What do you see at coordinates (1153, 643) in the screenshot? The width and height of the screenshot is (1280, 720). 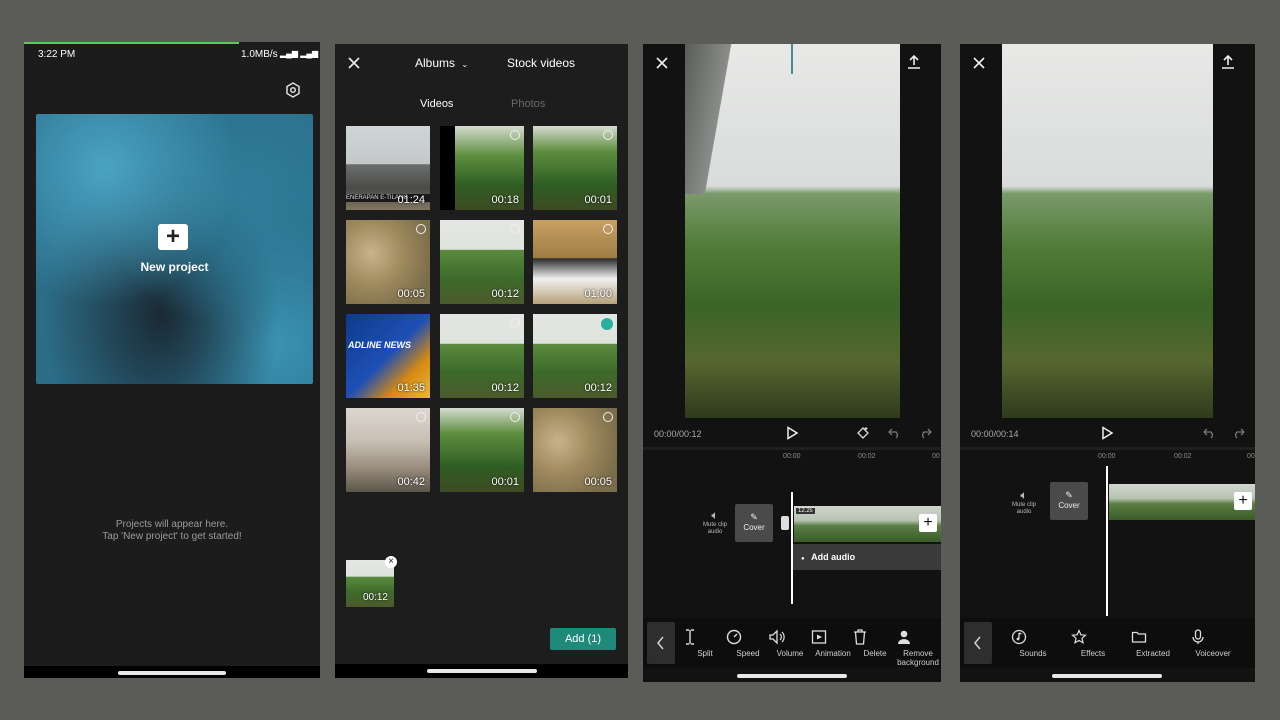 I see `extracted-button: Extracted` at bounding box center [1153, 643].